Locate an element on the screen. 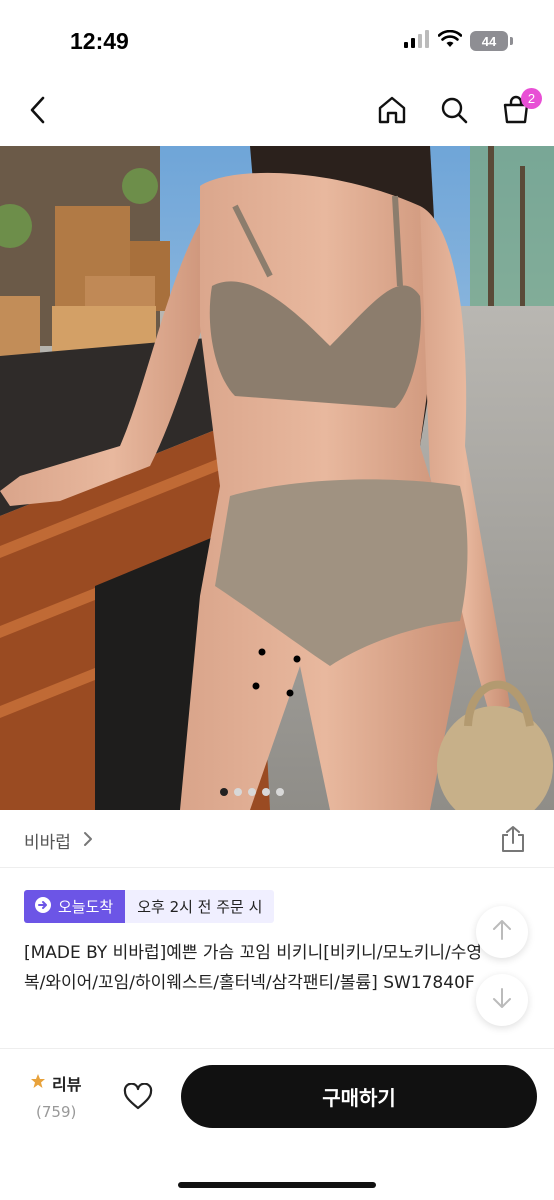 This screenshot has height=1200, width=554. share-button is located at coordinates (513, 839).